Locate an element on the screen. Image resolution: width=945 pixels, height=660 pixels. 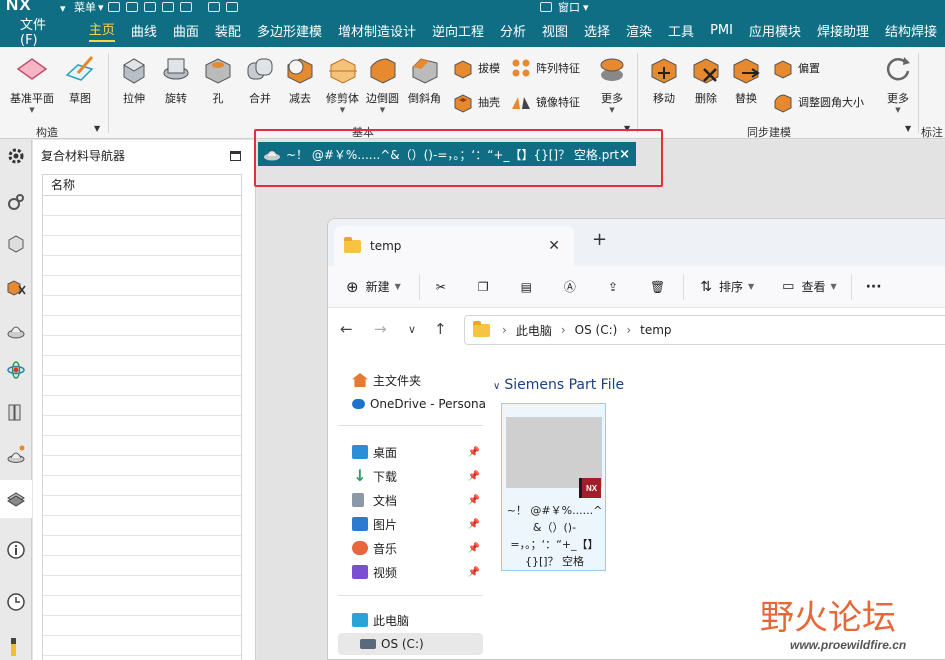
more-options-button: ··· is located at coordinates (874, 287).